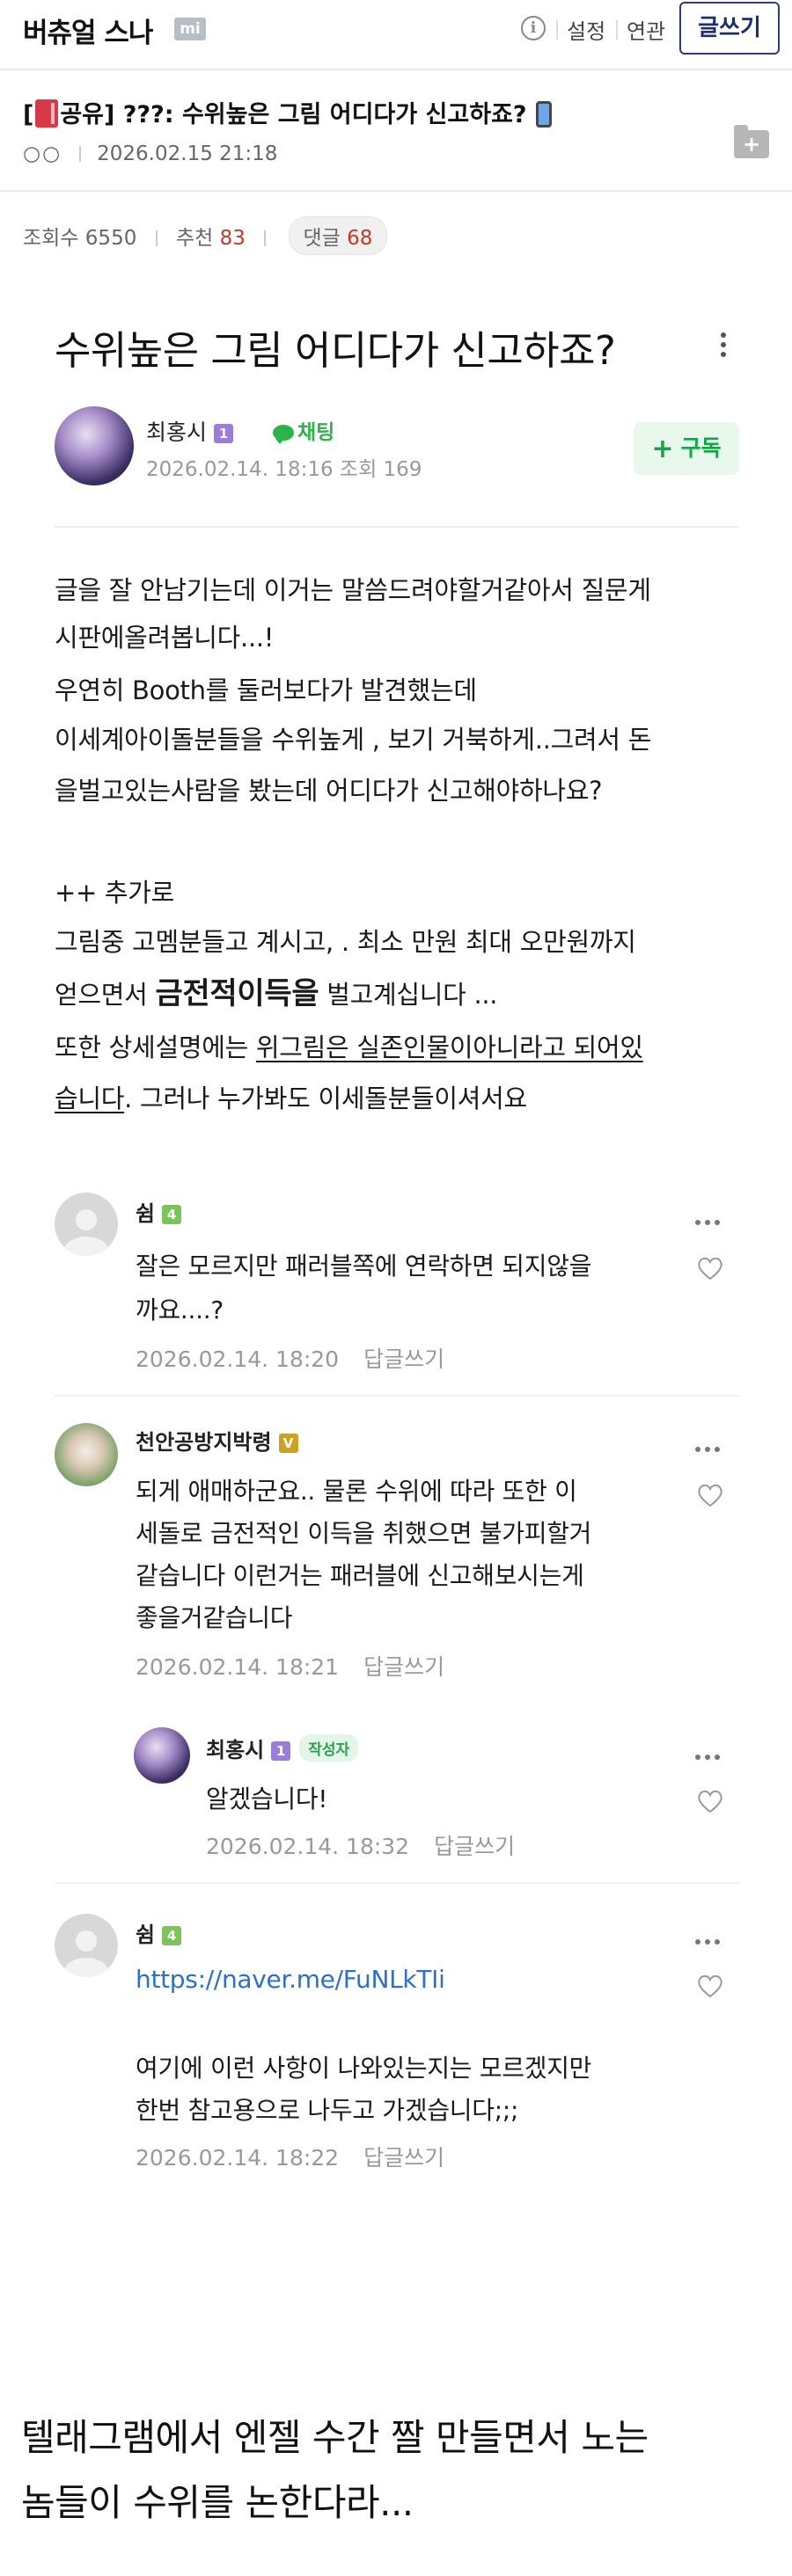 The height and width of the screenshot is (2576, 792). Describe the element at coordinates (47, 113) in the screenshot. I see `book-icon` at that location.